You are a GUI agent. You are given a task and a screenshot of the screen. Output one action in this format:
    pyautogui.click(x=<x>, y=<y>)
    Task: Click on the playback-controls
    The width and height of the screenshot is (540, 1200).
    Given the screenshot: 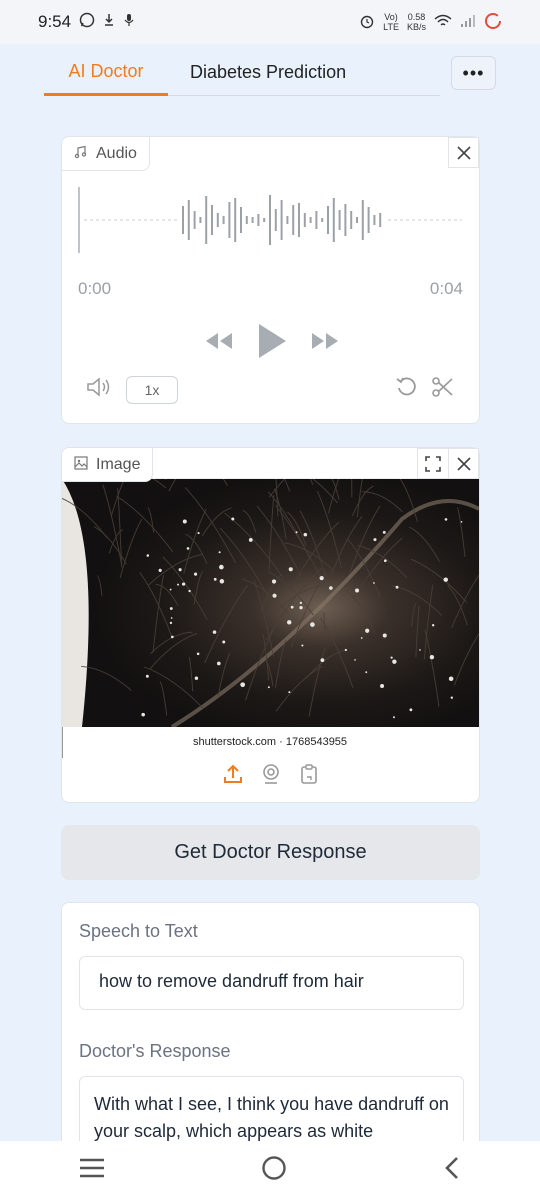 What is the action you would take?
    pyautogui.click(x=272, y=343)
    